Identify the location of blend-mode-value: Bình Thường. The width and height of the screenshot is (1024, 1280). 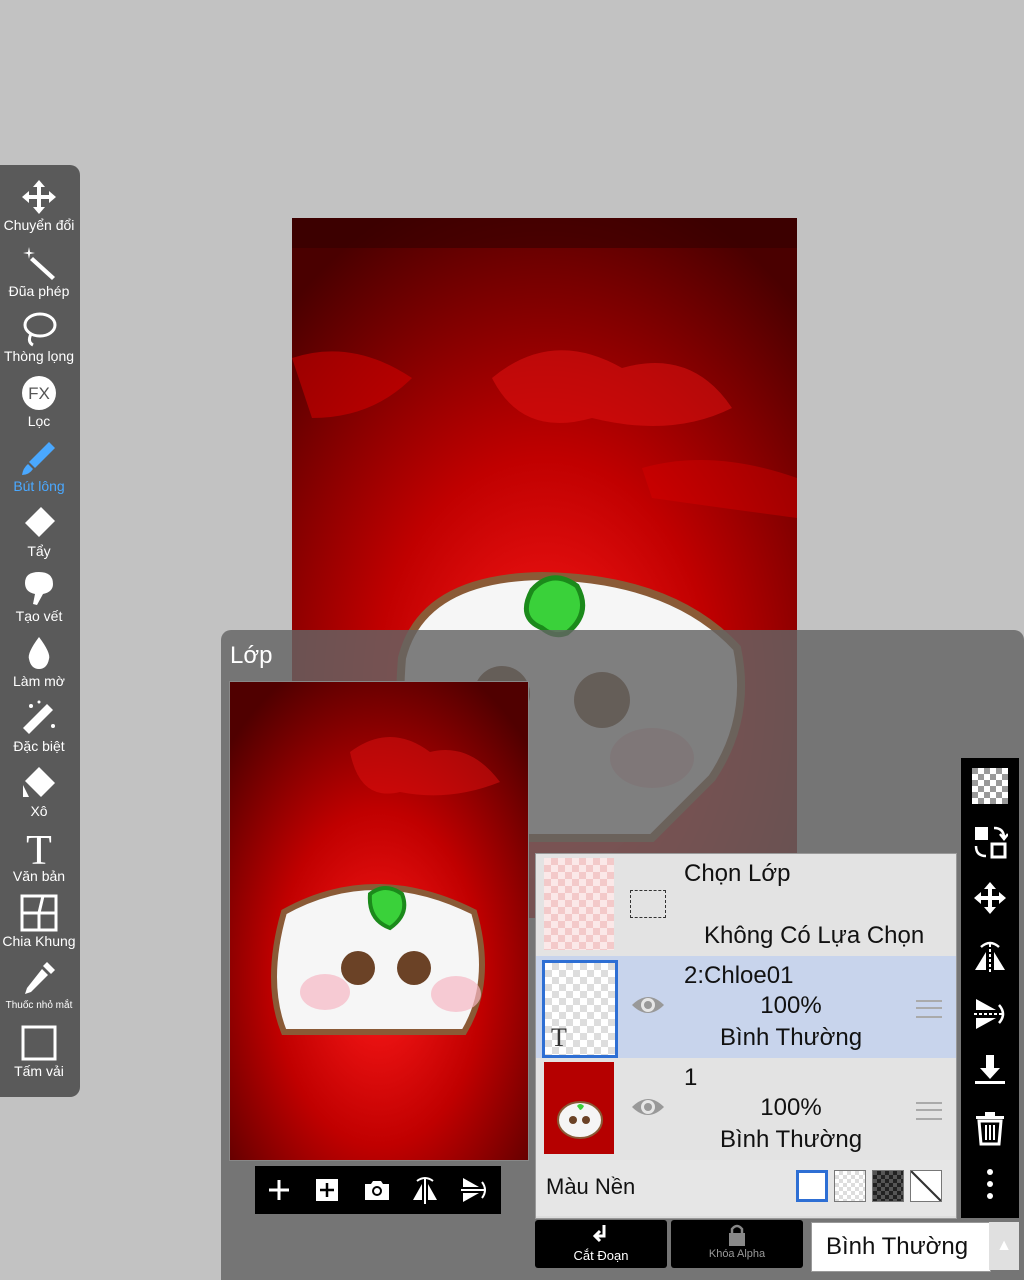
(897, 1246).